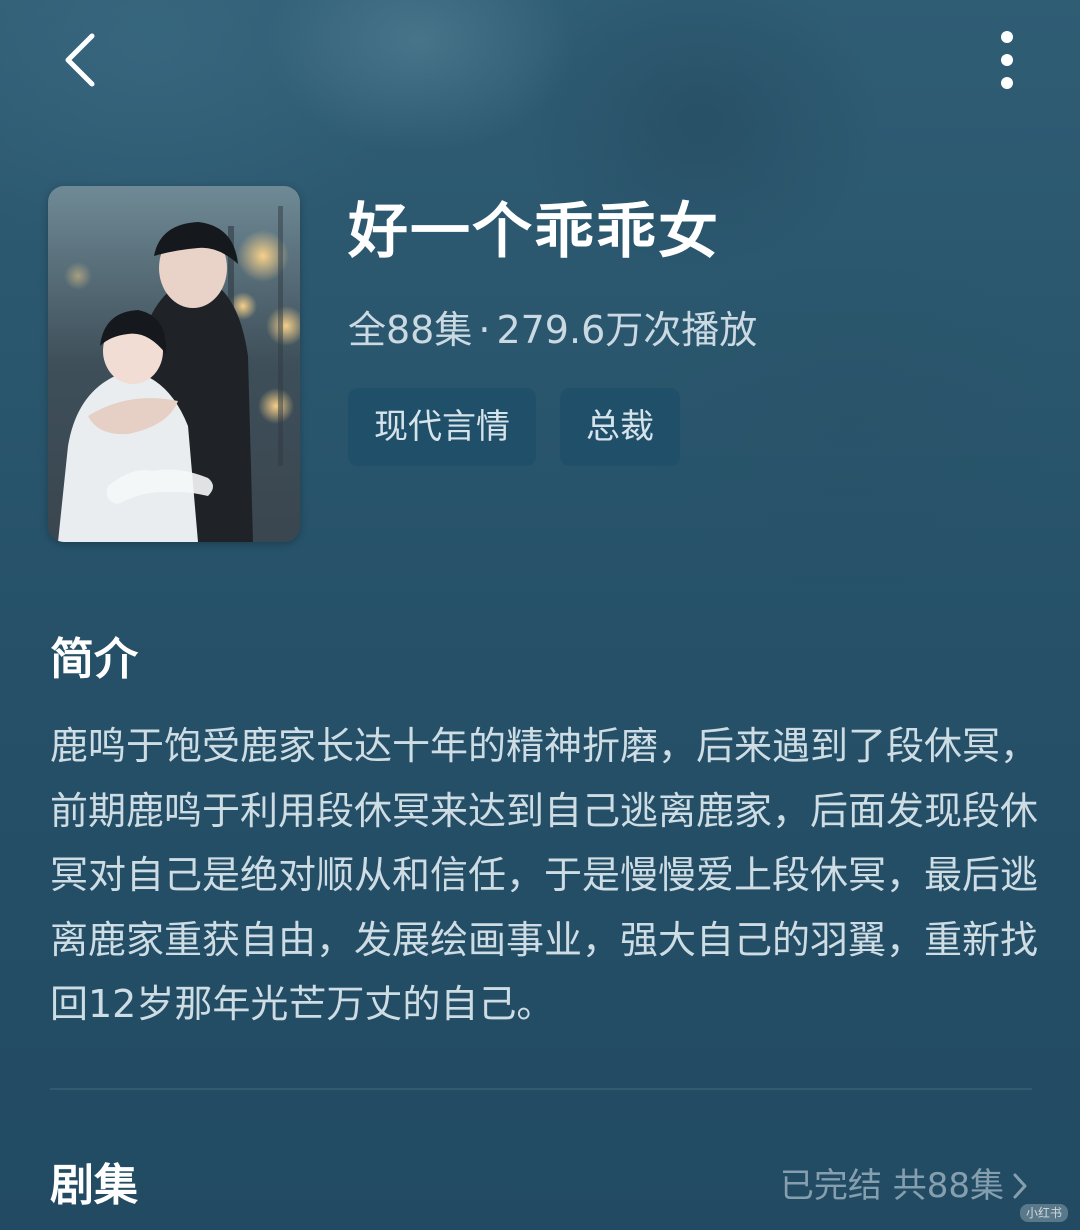 This screenshot has width=1080, height=1230. I want to click on episodes-status-text: 已完结 共88集, so click(891, 1186).